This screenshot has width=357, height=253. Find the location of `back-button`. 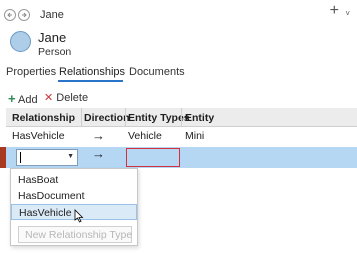

back-button is located at coordinates (10, 15).